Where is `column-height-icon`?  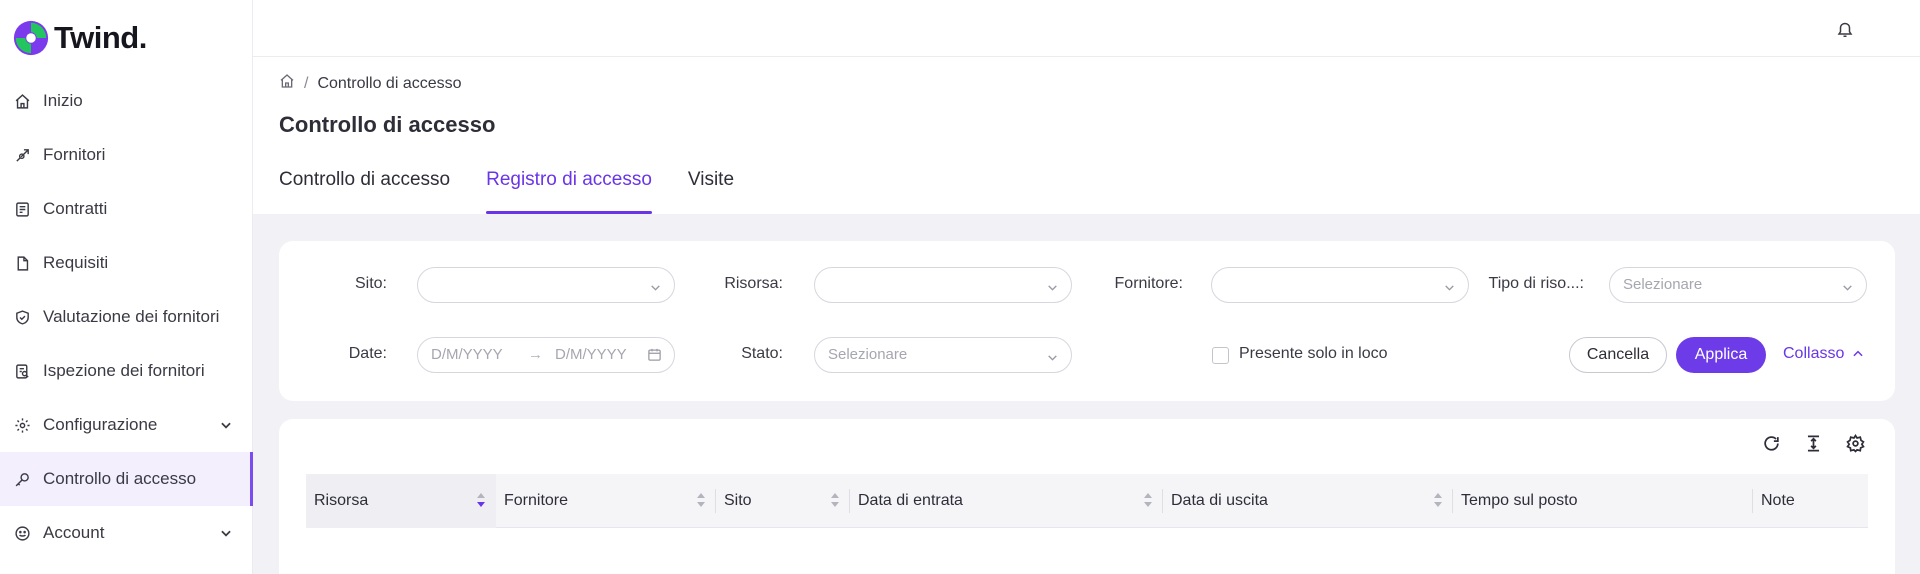 column-height-icon is located at coordinates (1813, 443).